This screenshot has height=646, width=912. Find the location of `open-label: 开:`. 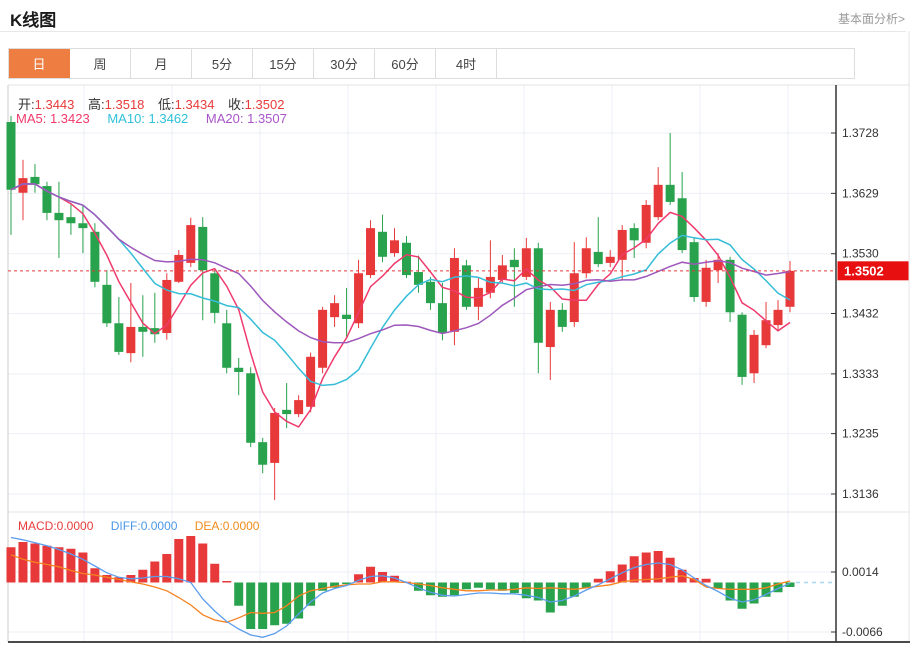

open-label: 开: is located at coordinates (26, 104).